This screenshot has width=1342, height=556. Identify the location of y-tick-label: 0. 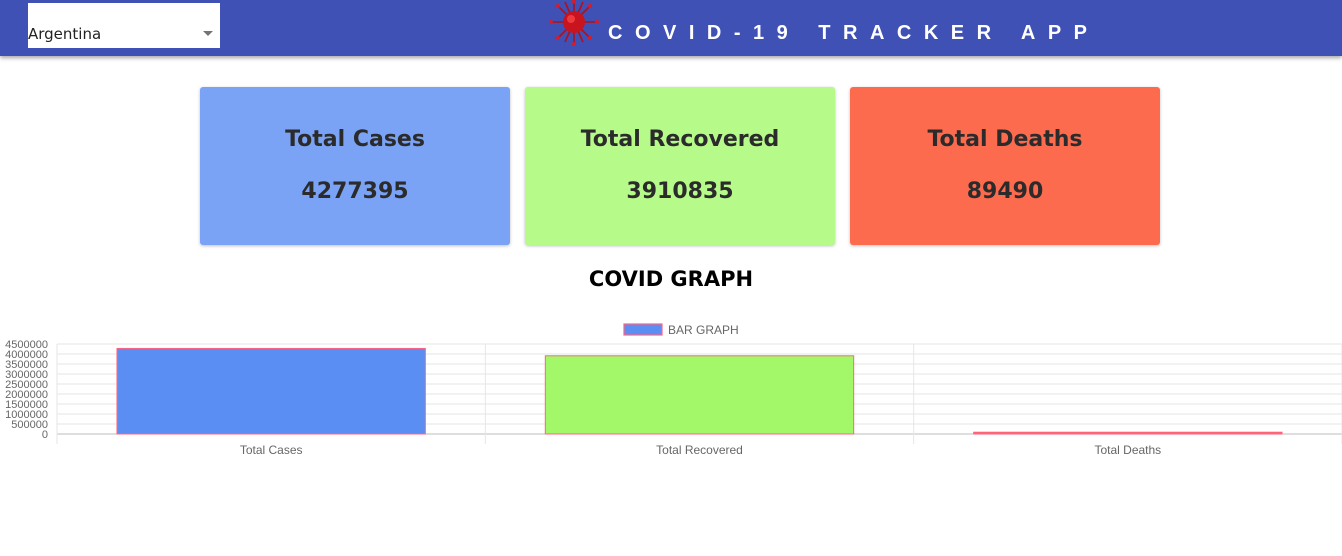
(45, 435).